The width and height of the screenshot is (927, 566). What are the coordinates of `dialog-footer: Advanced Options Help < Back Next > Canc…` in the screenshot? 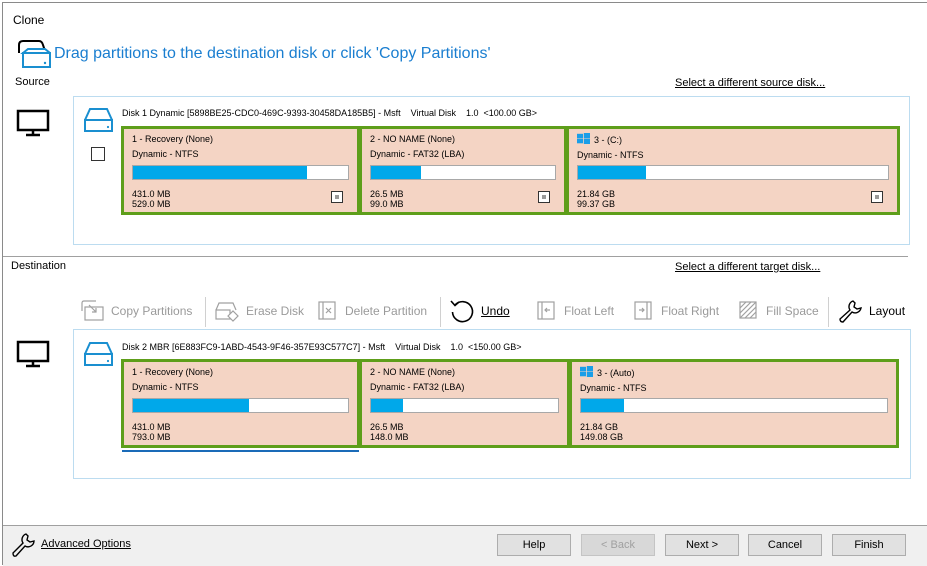 It's located at (465, 545).